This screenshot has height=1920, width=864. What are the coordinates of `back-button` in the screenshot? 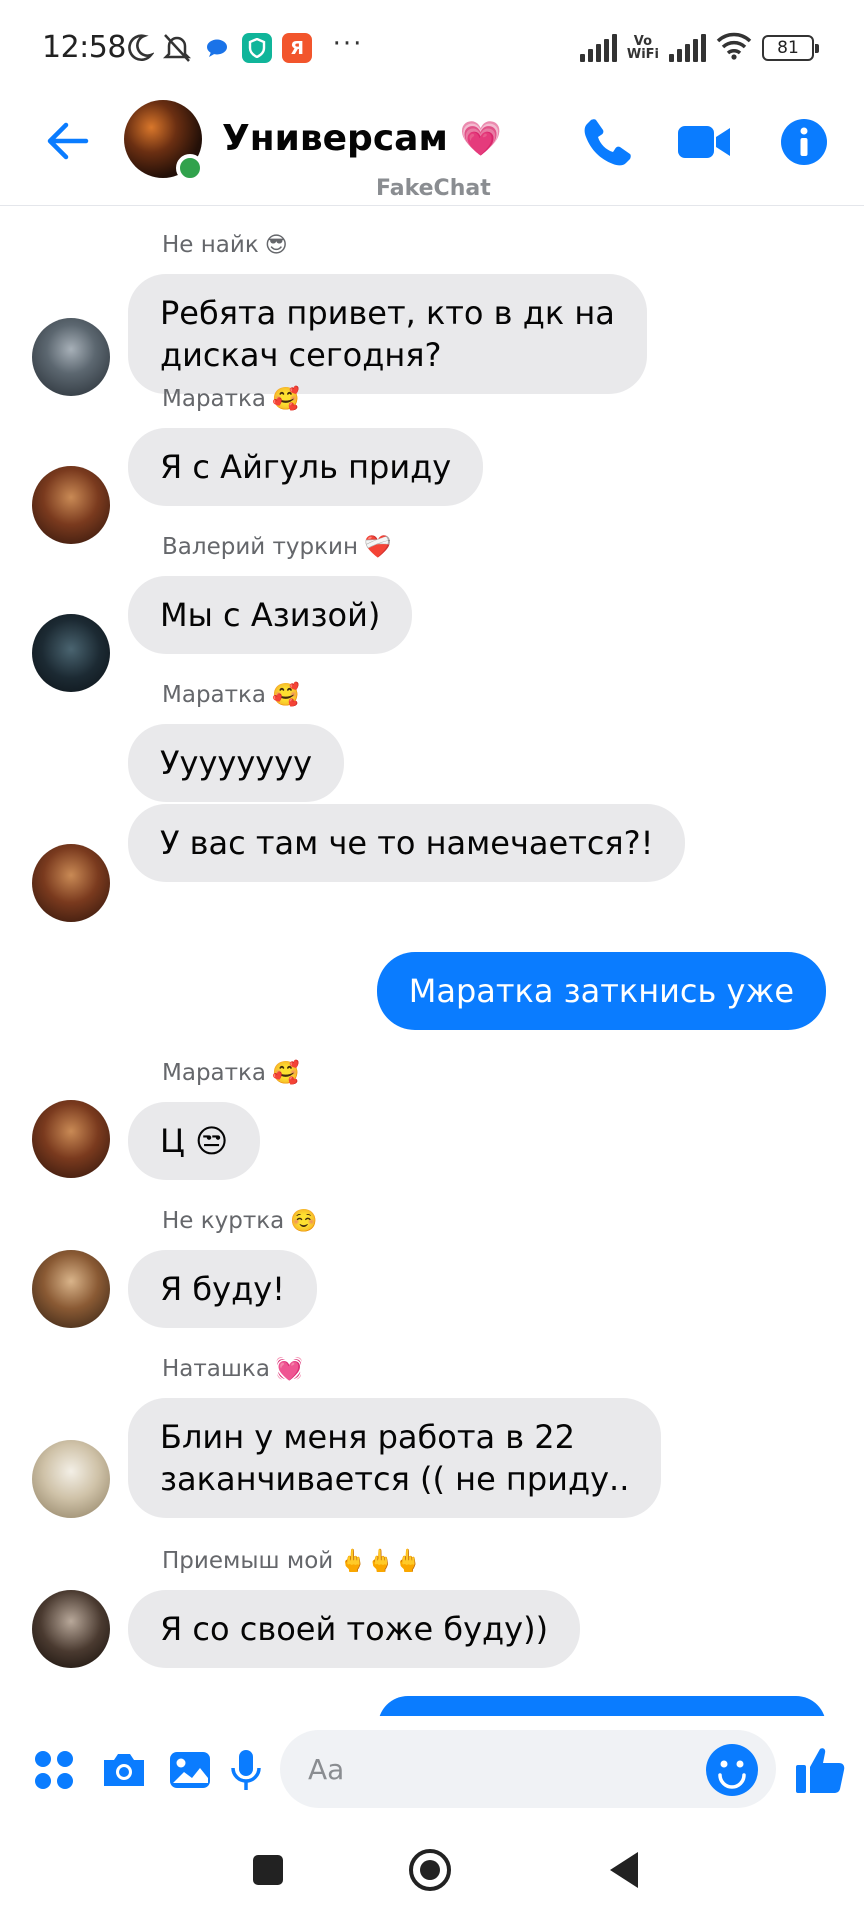 It's located at (67, 141).